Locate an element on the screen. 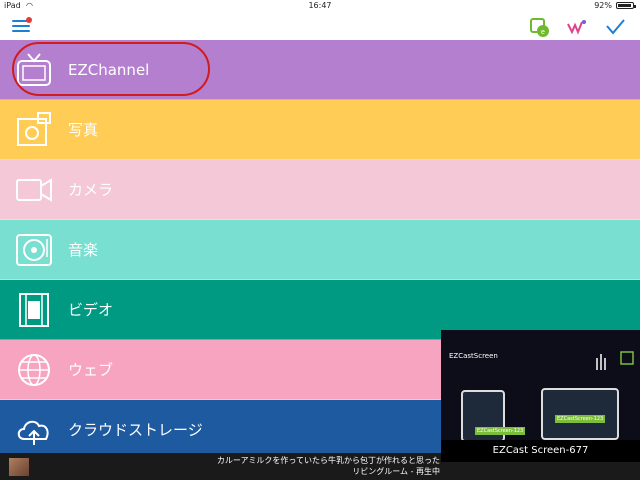 This screenshot has height=480, width=640. status-bar: iPad ◠ 16:47 92% is located at coordinates (320, 6).